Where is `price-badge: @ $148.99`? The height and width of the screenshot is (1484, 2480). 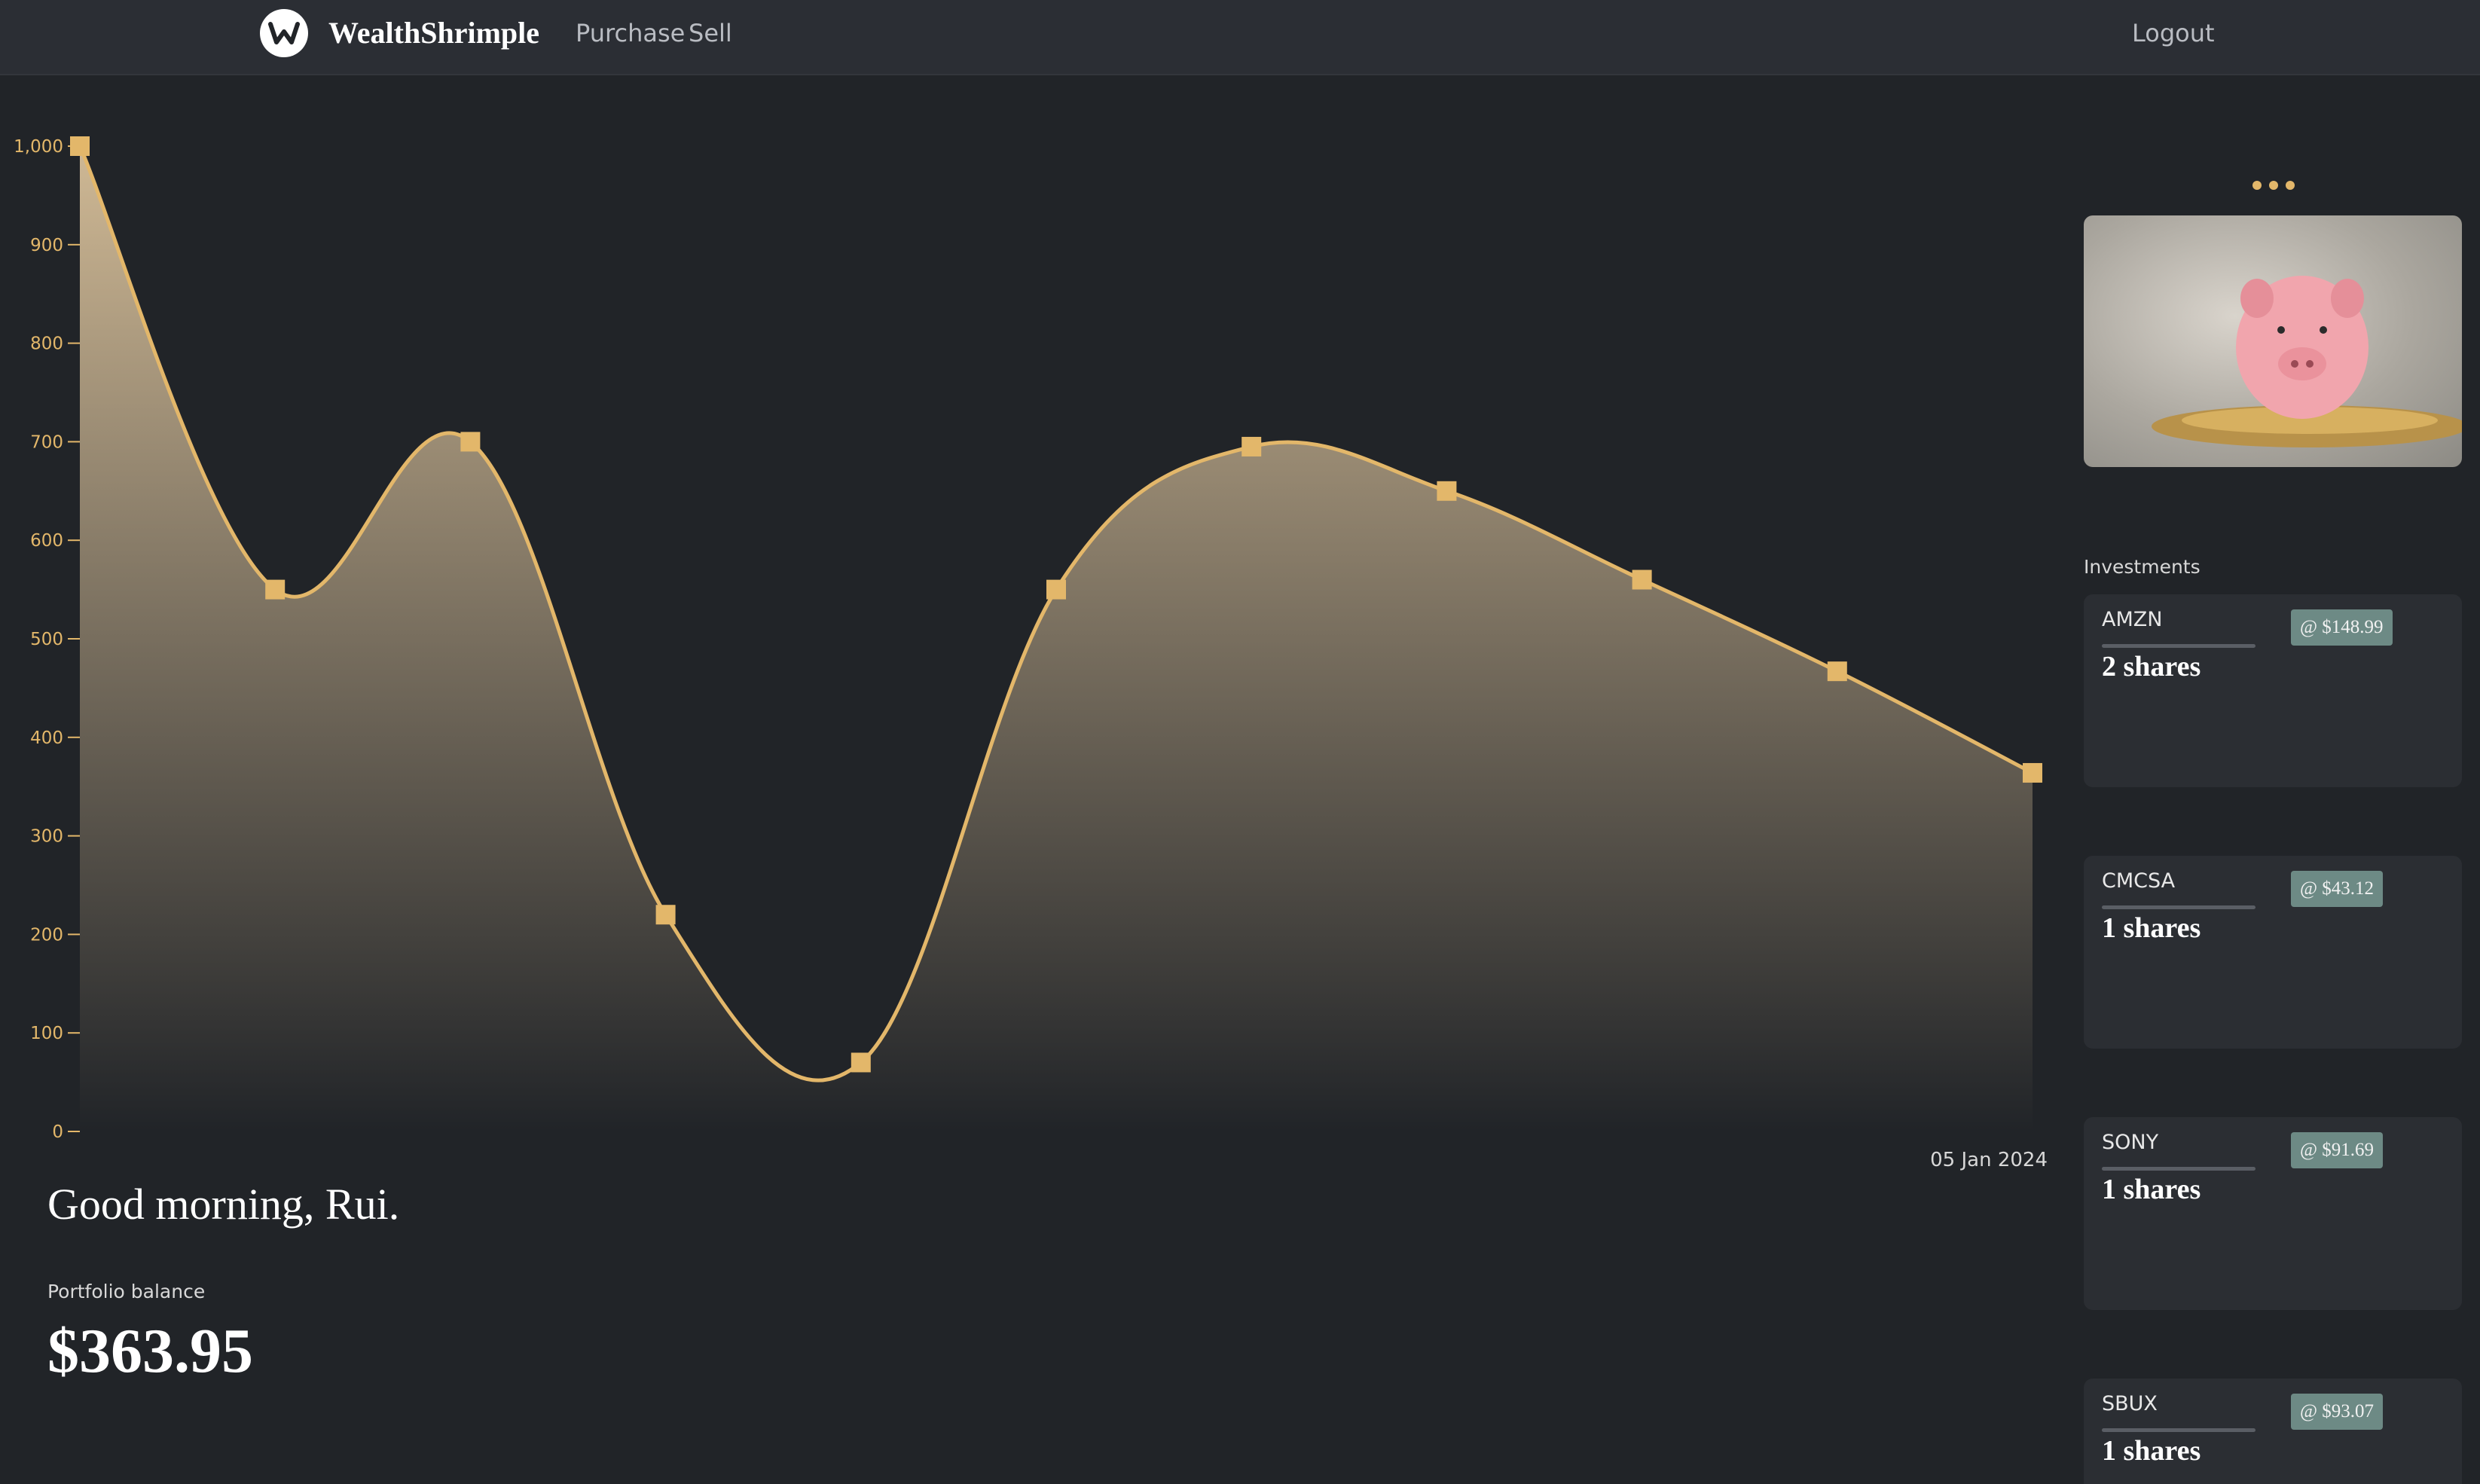 price-badge: @ $148.99 is located at coordinates (2342, 627).